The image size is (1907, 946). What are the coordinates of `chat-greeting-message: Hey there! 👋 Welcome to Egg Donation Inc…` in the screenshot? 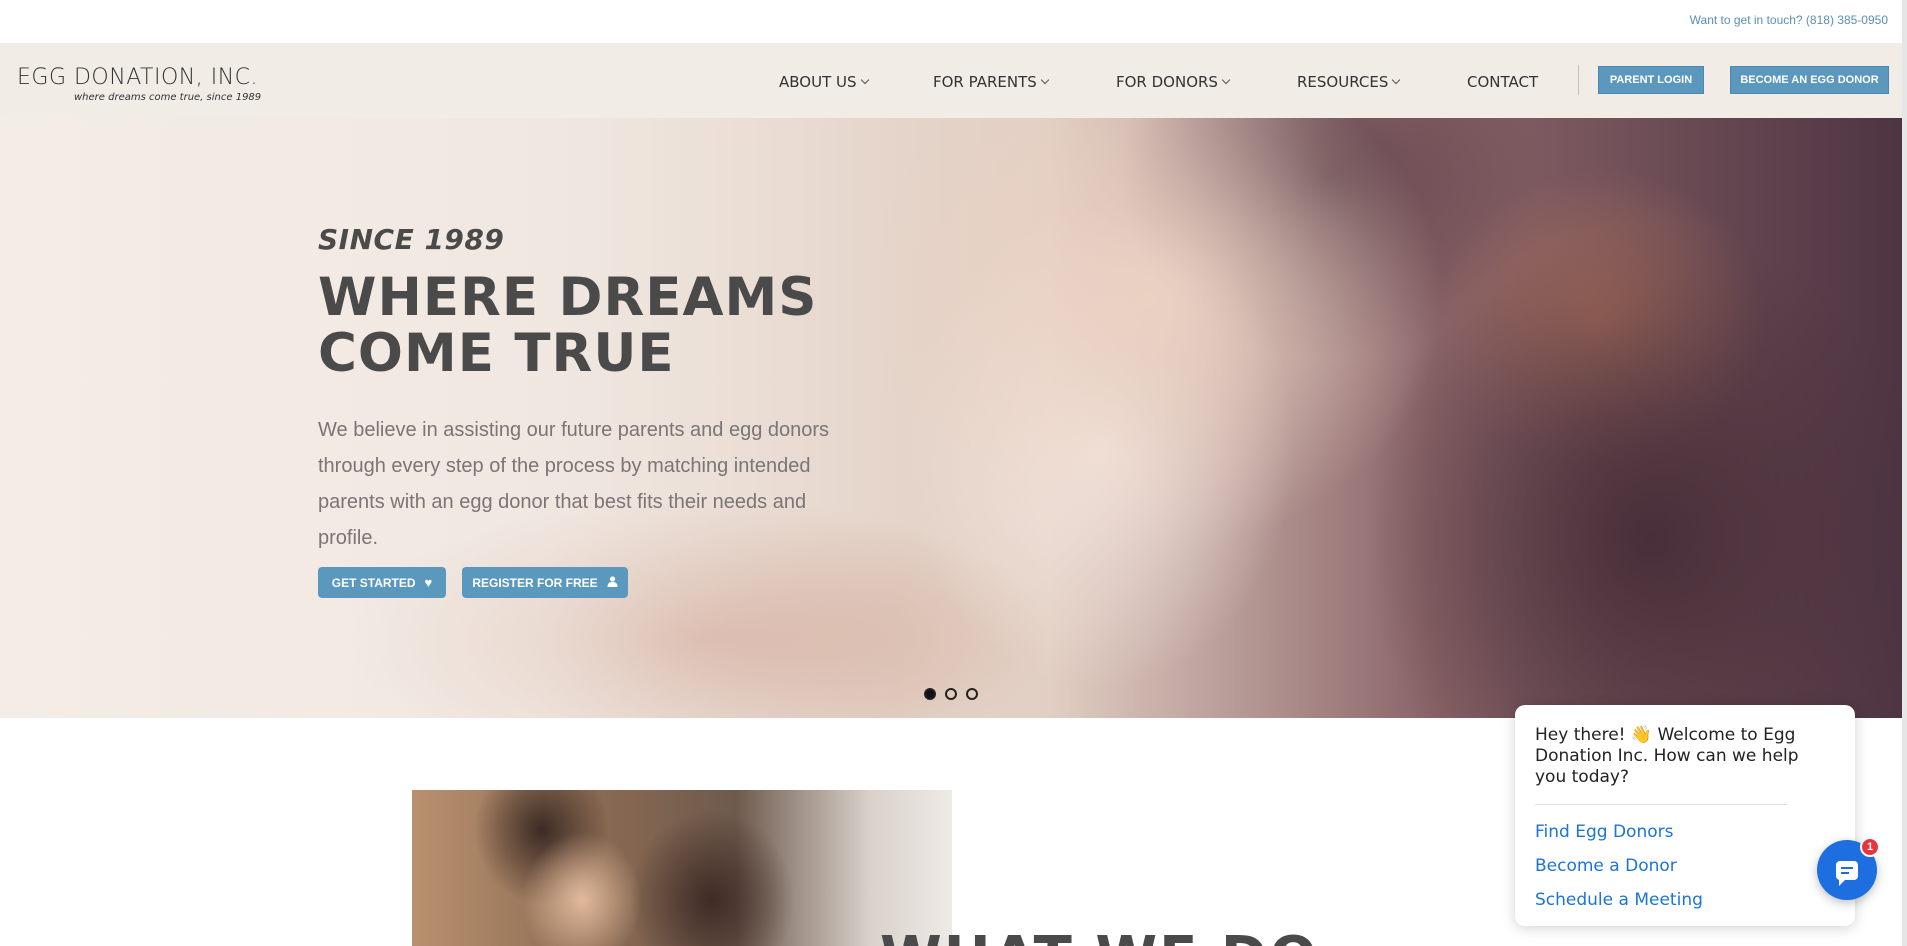 It's located at (1667, 756).